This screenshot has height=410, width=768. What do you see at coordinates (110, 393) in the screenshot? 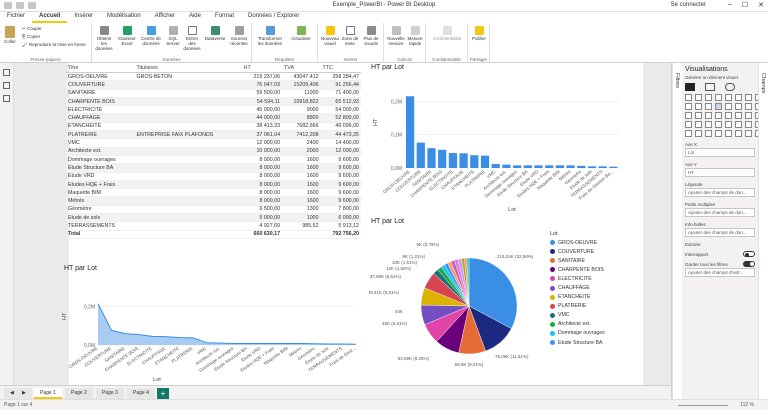
I see `page-tab-3: Page 3` at bounding box center [110, 393].